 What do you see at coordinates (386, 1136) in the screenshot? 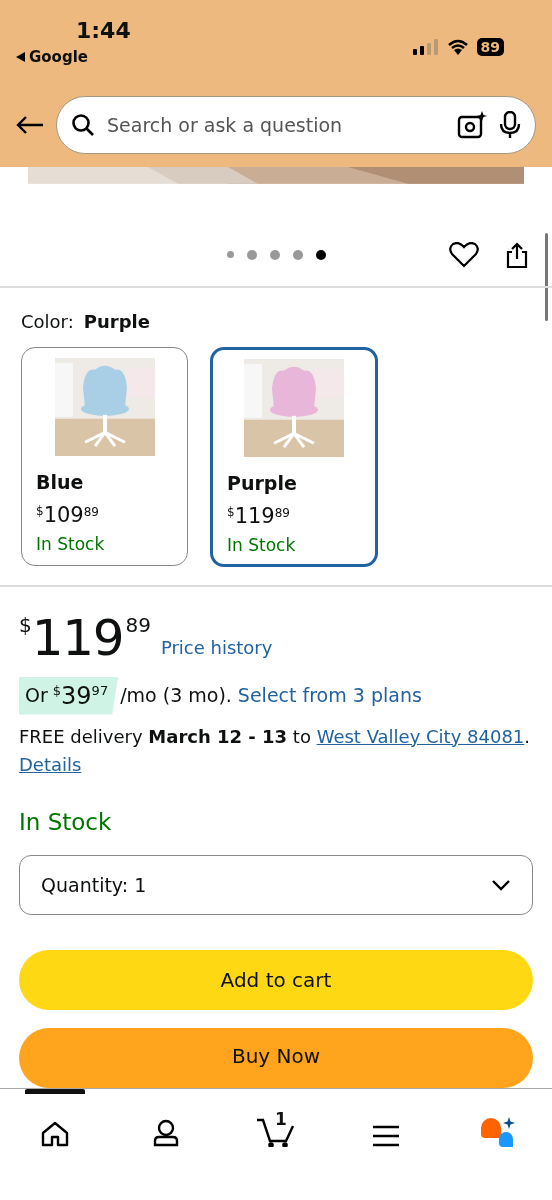
I see `menu-icon` at bounding box center [386, 1136].